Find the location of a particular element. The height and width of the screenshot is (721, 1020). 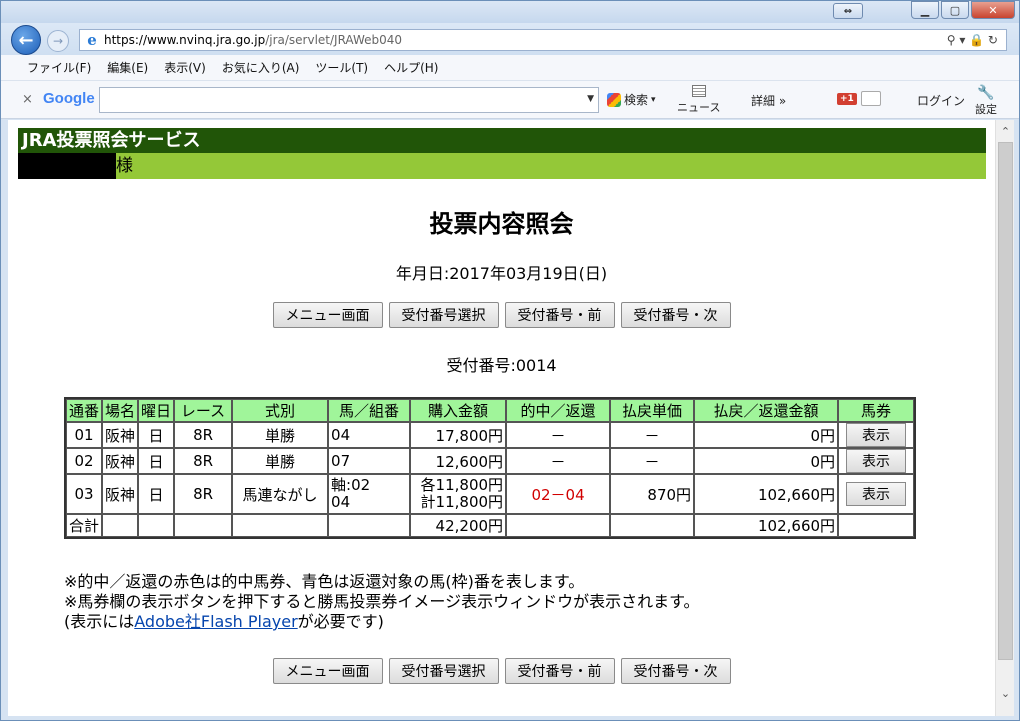

table-row: 02 阪神 日 8R 単勝 07 12,600円 － － 0円 表示 is located at coordinates (490, 461).